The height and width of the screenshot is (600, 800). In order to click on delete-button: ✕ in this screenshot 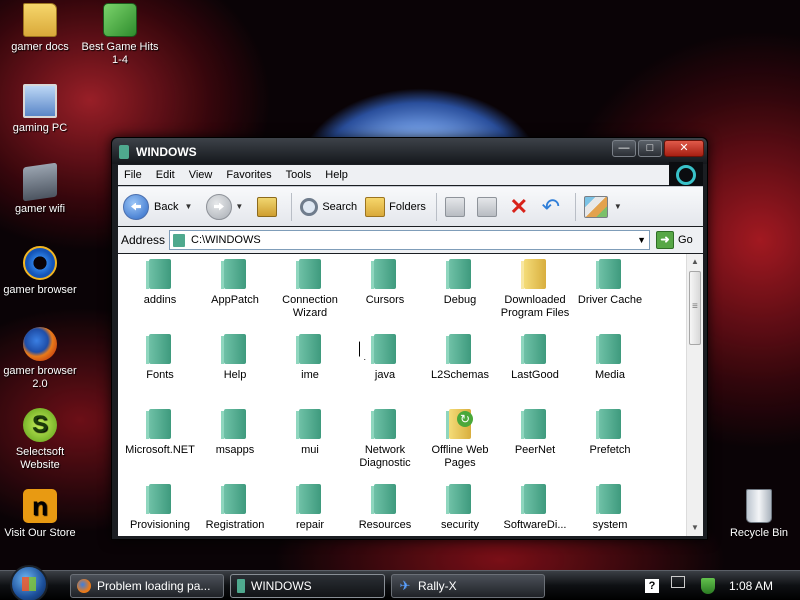, I will do `click(521, 206)`.